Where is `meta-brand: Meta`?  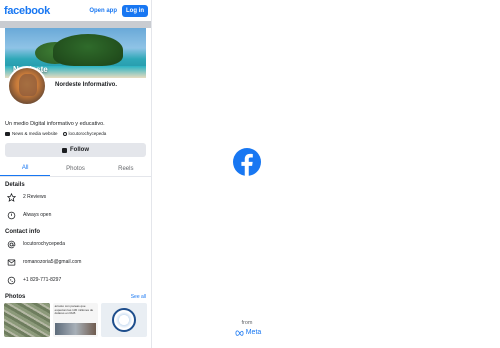 meta-brand: Meta is located at coordinates (248, 332).